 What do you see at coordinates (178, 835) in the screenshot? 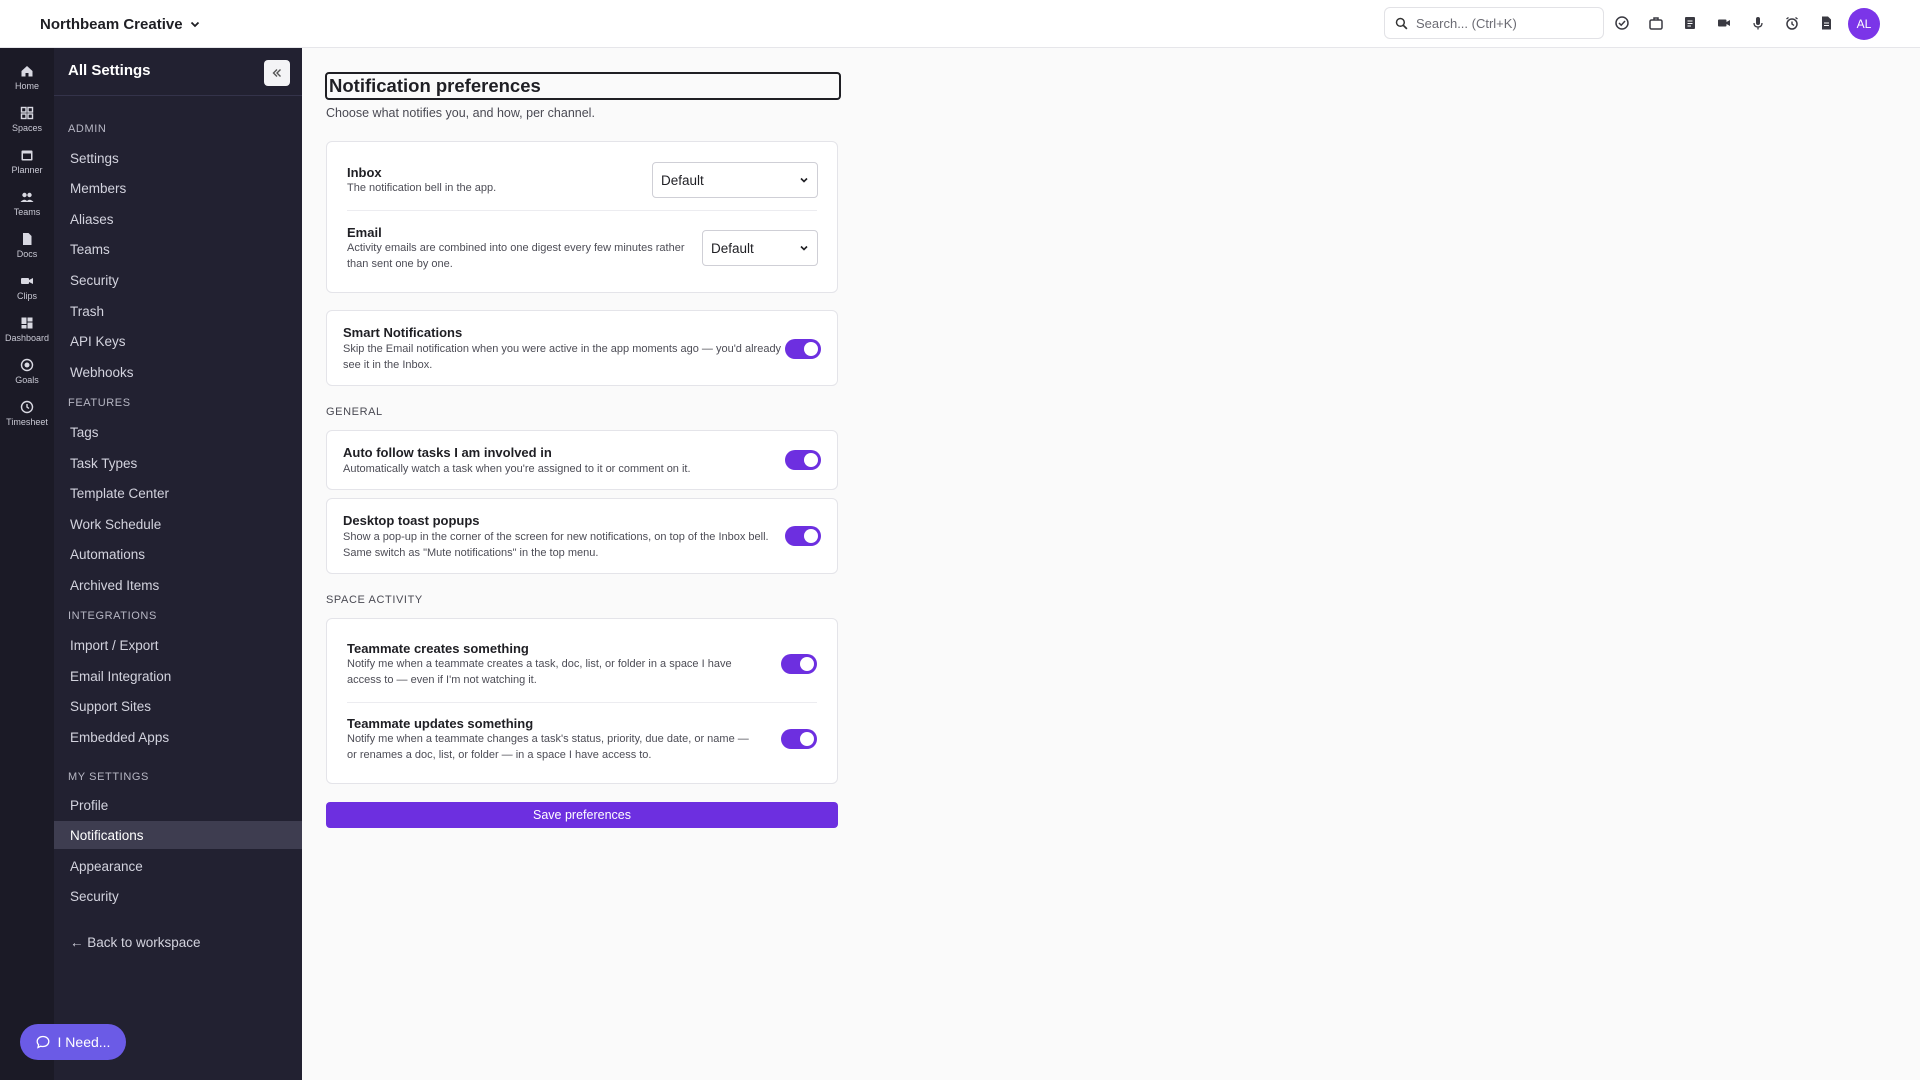
I see `sidebar-item-notifications: Notifications` at bounding box center [178, 835].